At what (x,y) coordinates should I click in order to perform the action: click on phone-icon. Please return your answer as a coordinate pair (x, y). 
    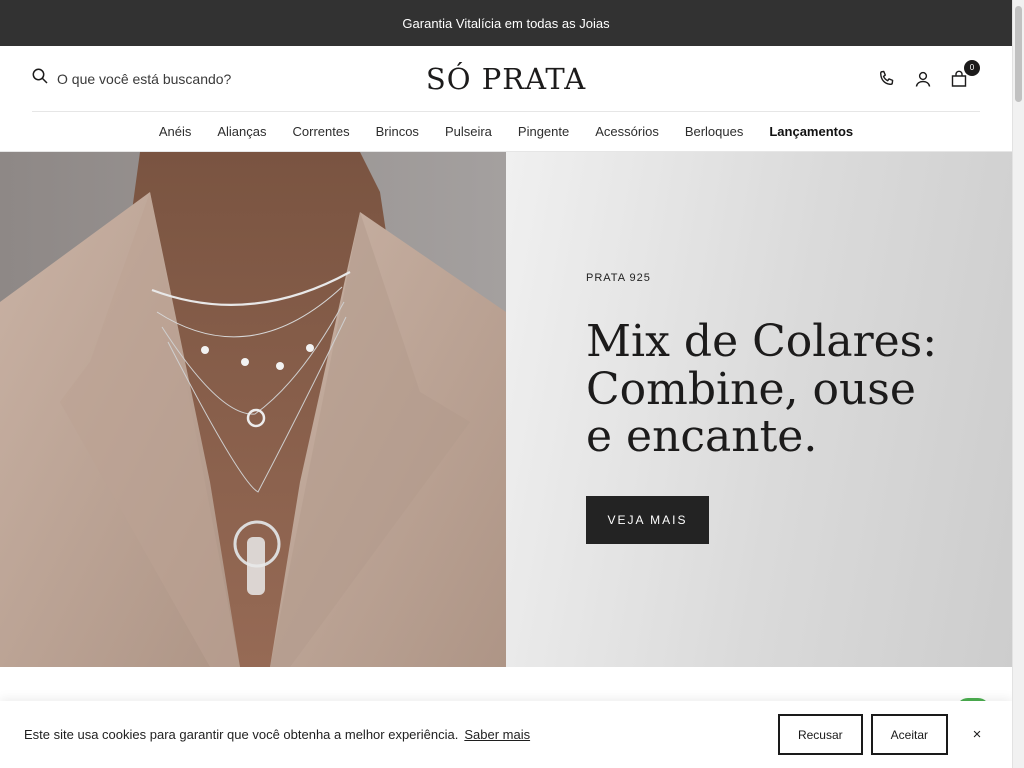
    Looking at the image, I should click on (887, 79).